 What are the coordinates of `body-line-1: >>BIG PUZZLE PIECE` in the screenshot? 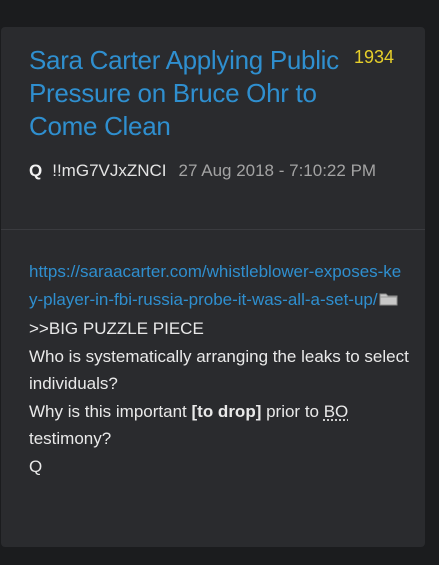 It's located at (116, 328).